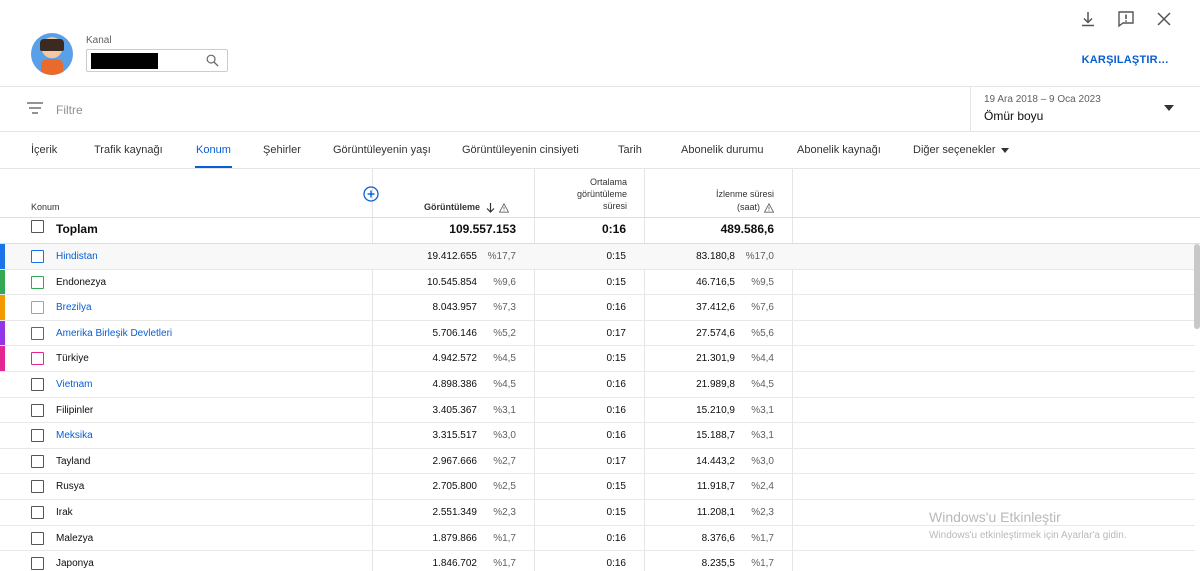 The height and width of the screenshot is (571, 1200). What do you see at coordinates (616, 487) in the screenshot?
I see `row-avg-duration: 0:15` at bounding box center [616, 487].